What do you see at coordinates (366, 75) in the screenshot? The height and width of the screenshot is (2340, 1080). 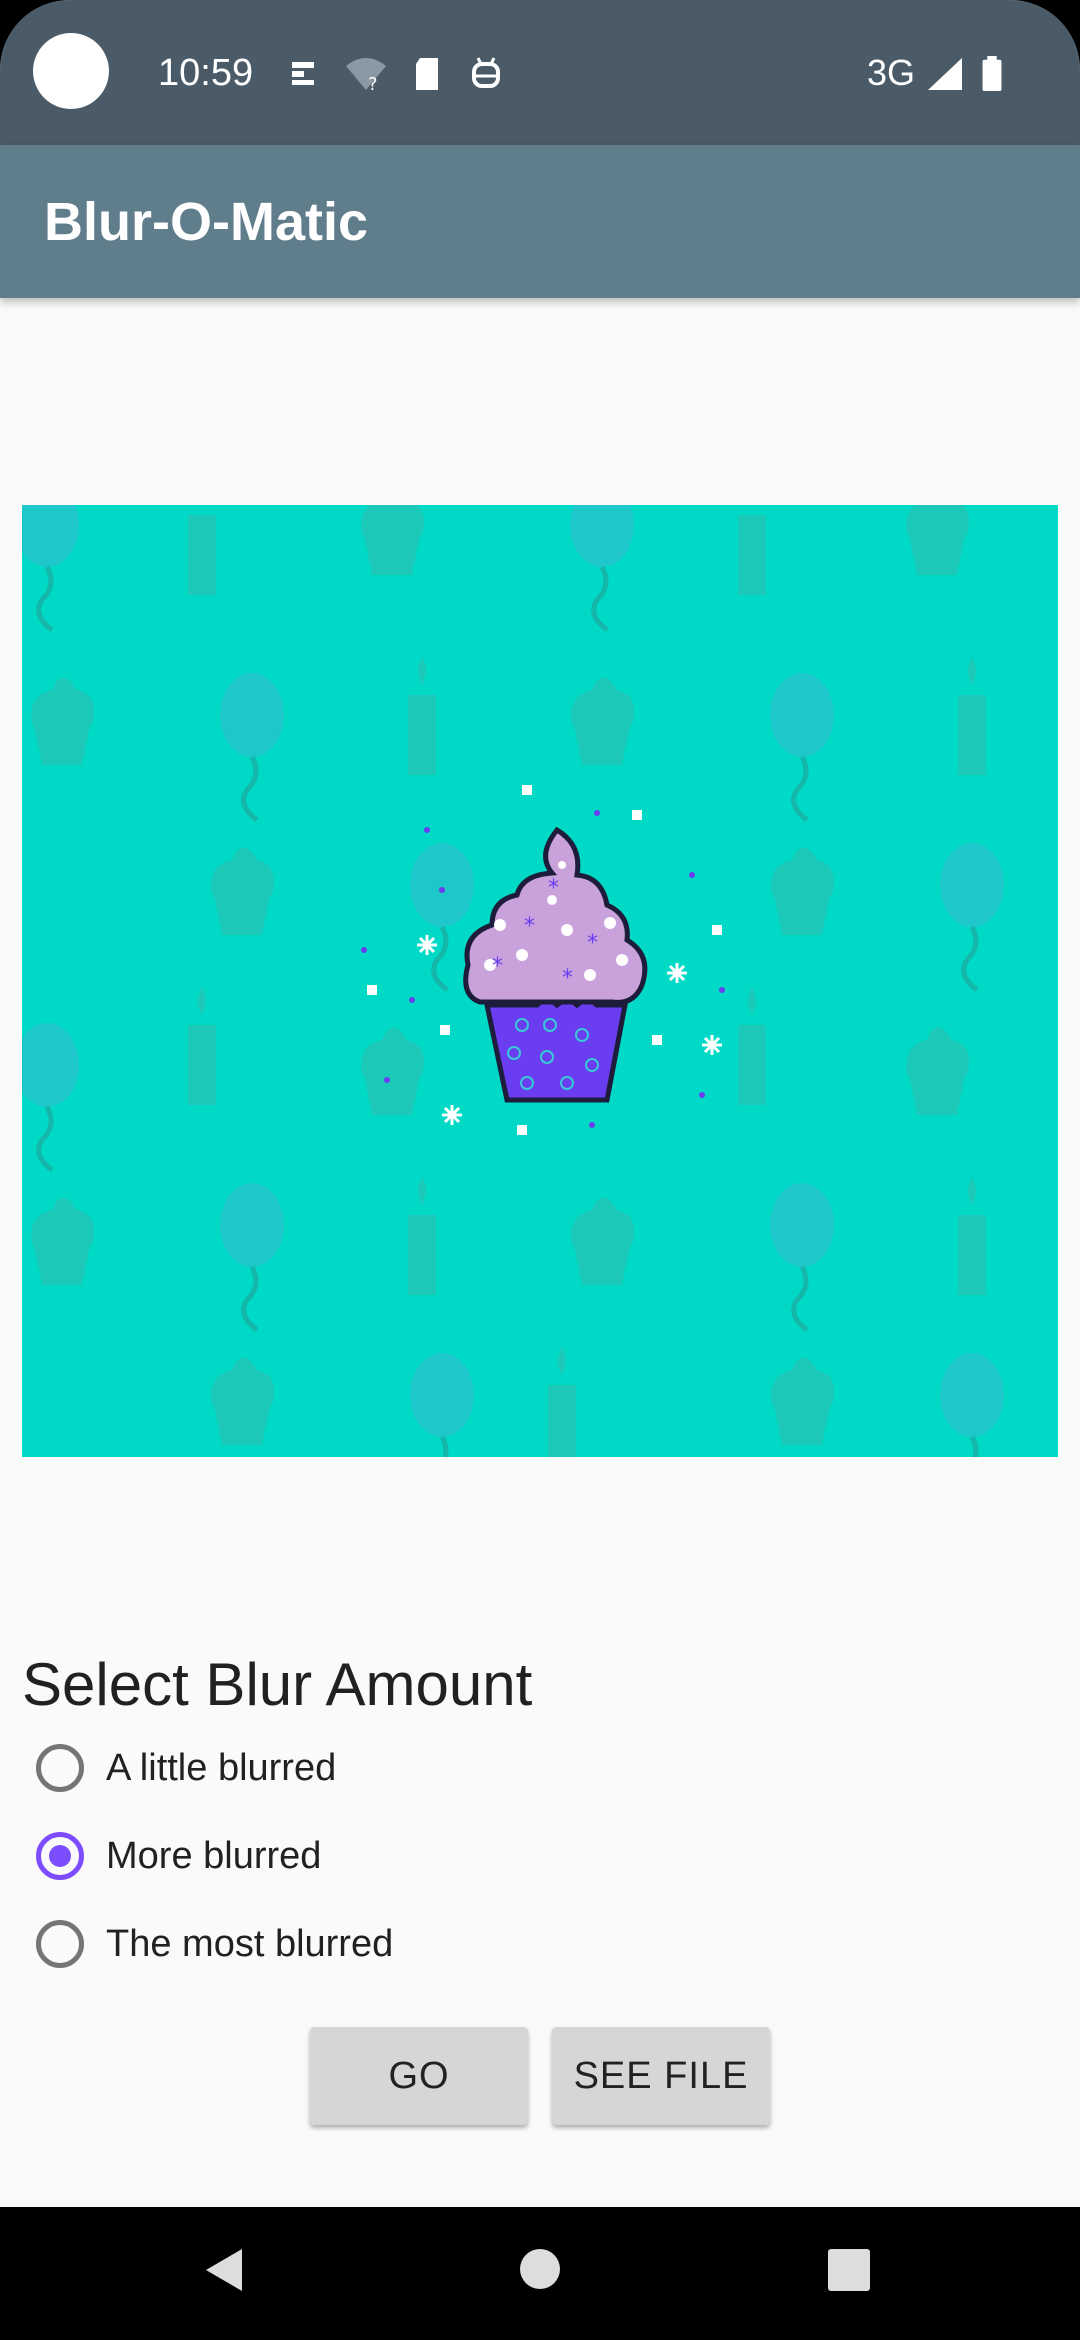 I see `wifi-unknown-icon: ?` at bounding box center [366, 75].